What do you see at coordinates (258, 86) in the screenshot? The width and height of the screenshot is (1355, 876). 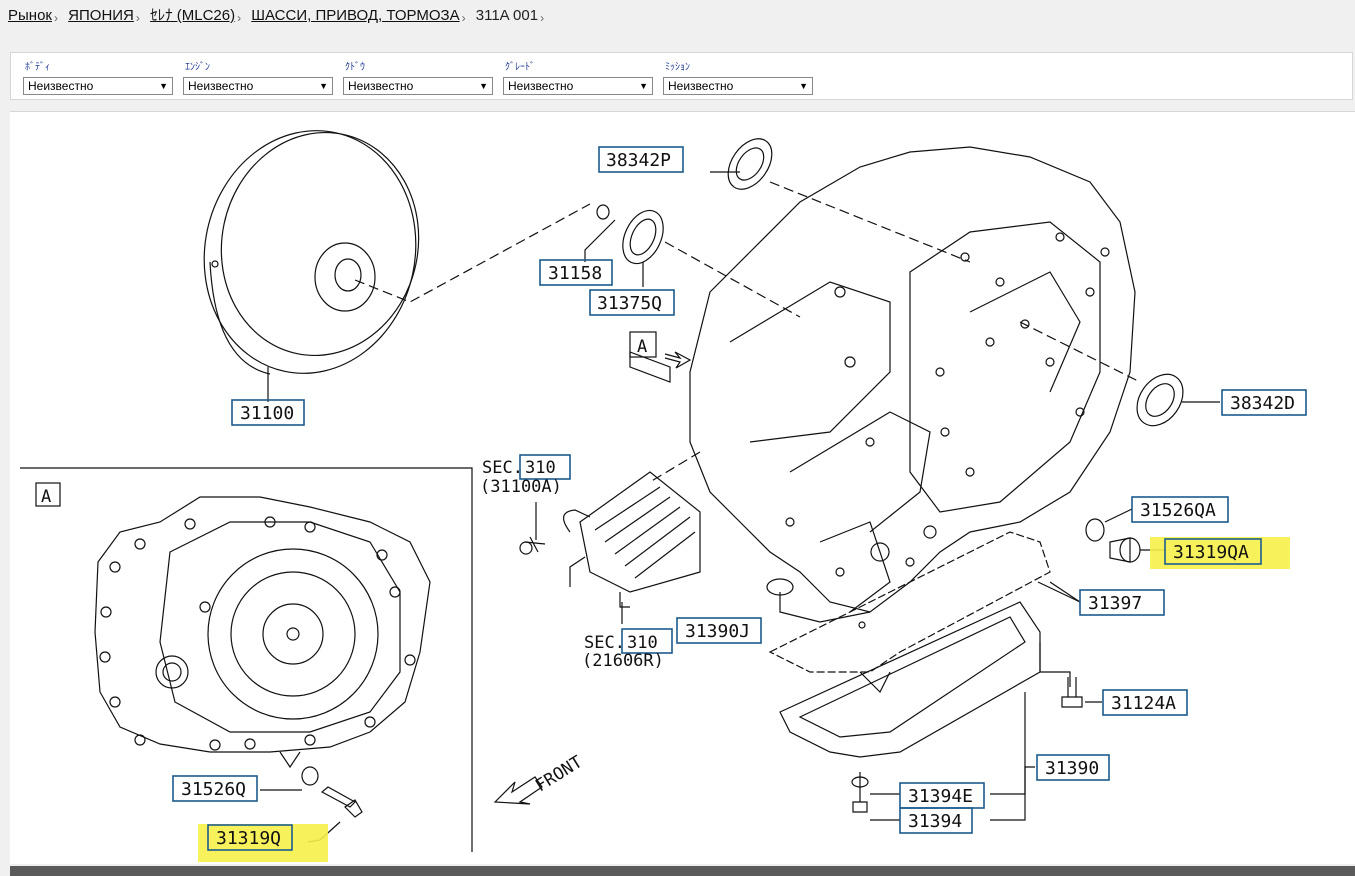 I see `filter-select-engine: Неизвестно ▼` at bounding box center [258, 86].